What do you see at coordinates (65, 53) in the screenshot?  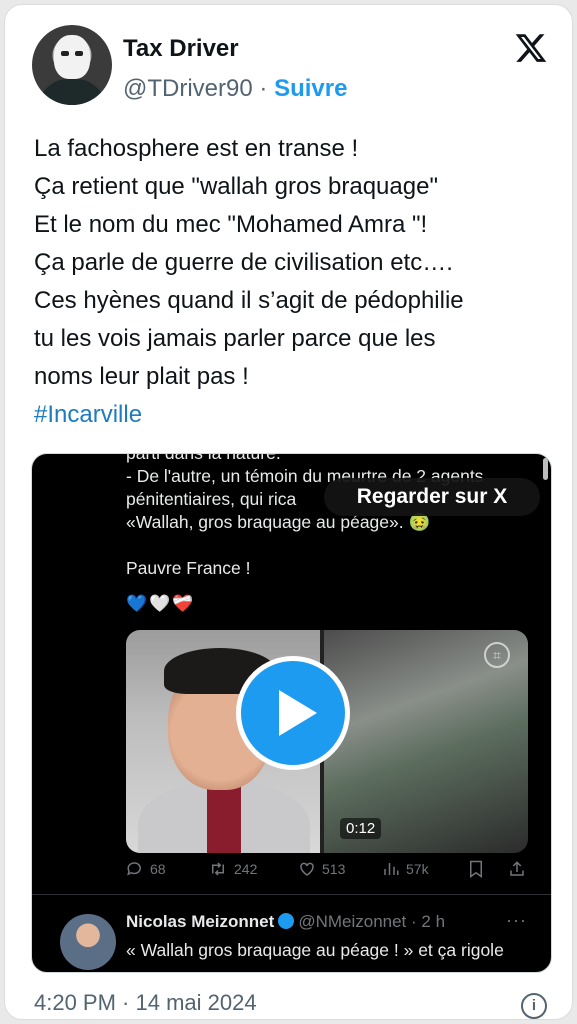 I see `avatar-eye-left` at bounding box center [65, 53].